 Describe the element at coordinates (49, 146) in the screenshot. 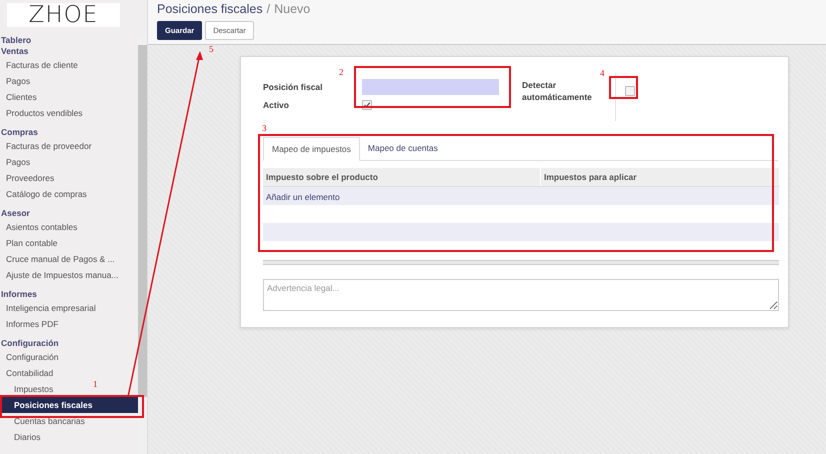

I see `menu-item: Facturas de proveedor` at that location.